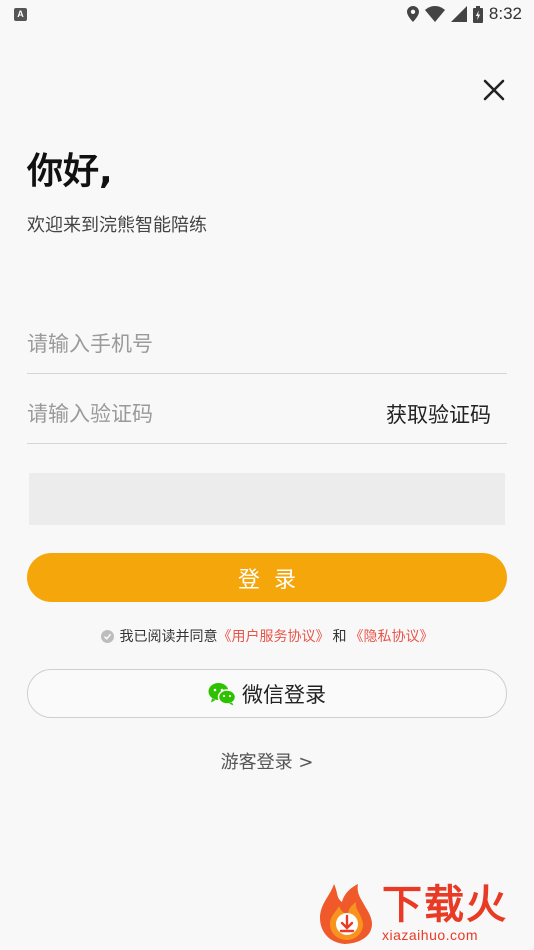  I want to click on code-field-row: 获取验证码, so click(267, 414).